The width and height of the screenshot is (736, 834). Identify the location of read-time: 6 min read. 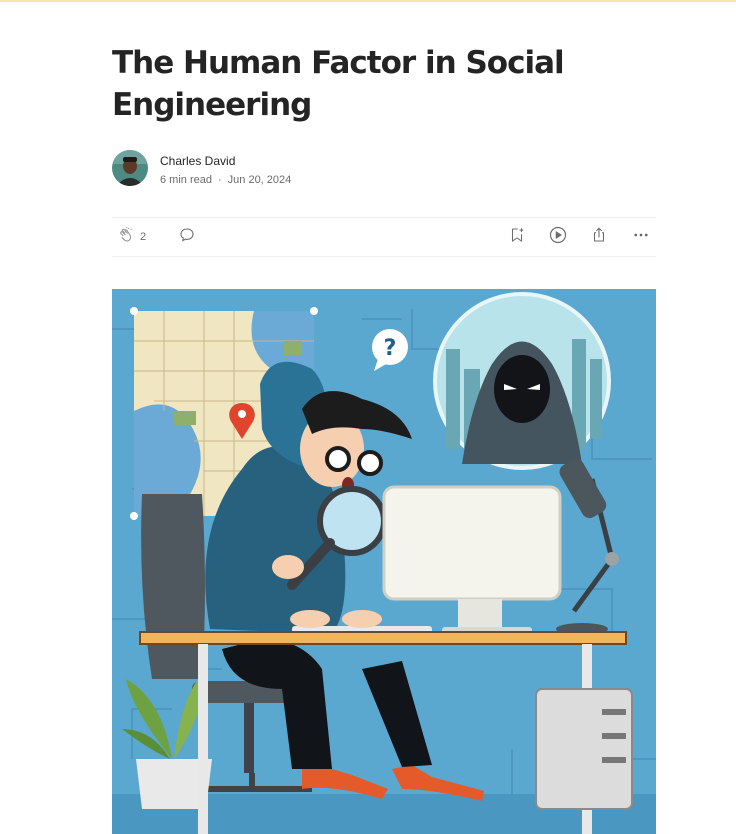
(186, 180).